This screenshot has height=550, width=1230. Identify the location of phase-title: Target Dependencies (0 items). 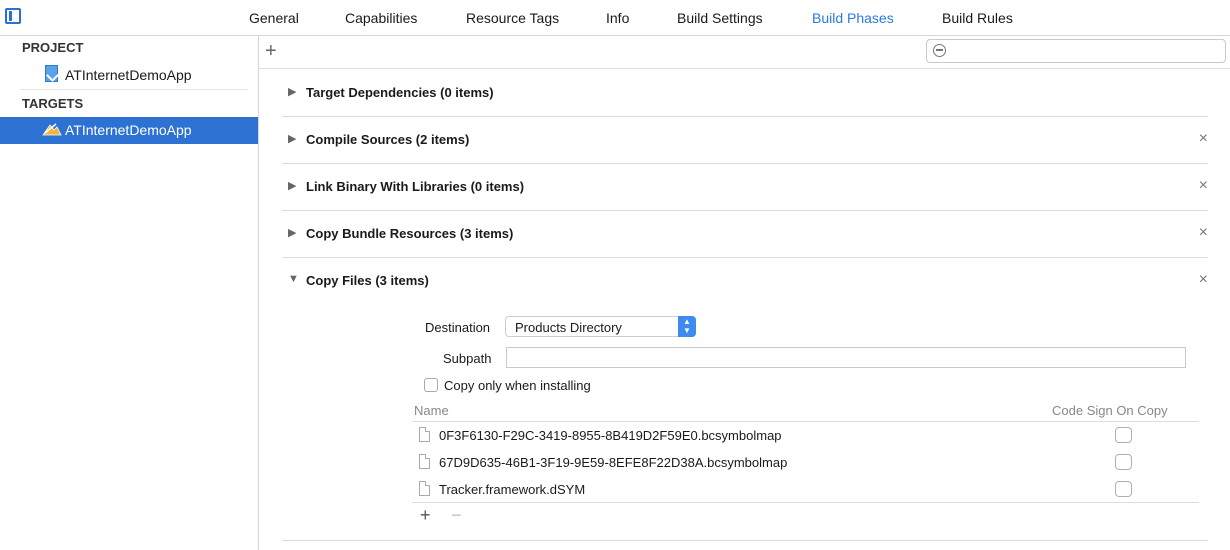
(400, 92).